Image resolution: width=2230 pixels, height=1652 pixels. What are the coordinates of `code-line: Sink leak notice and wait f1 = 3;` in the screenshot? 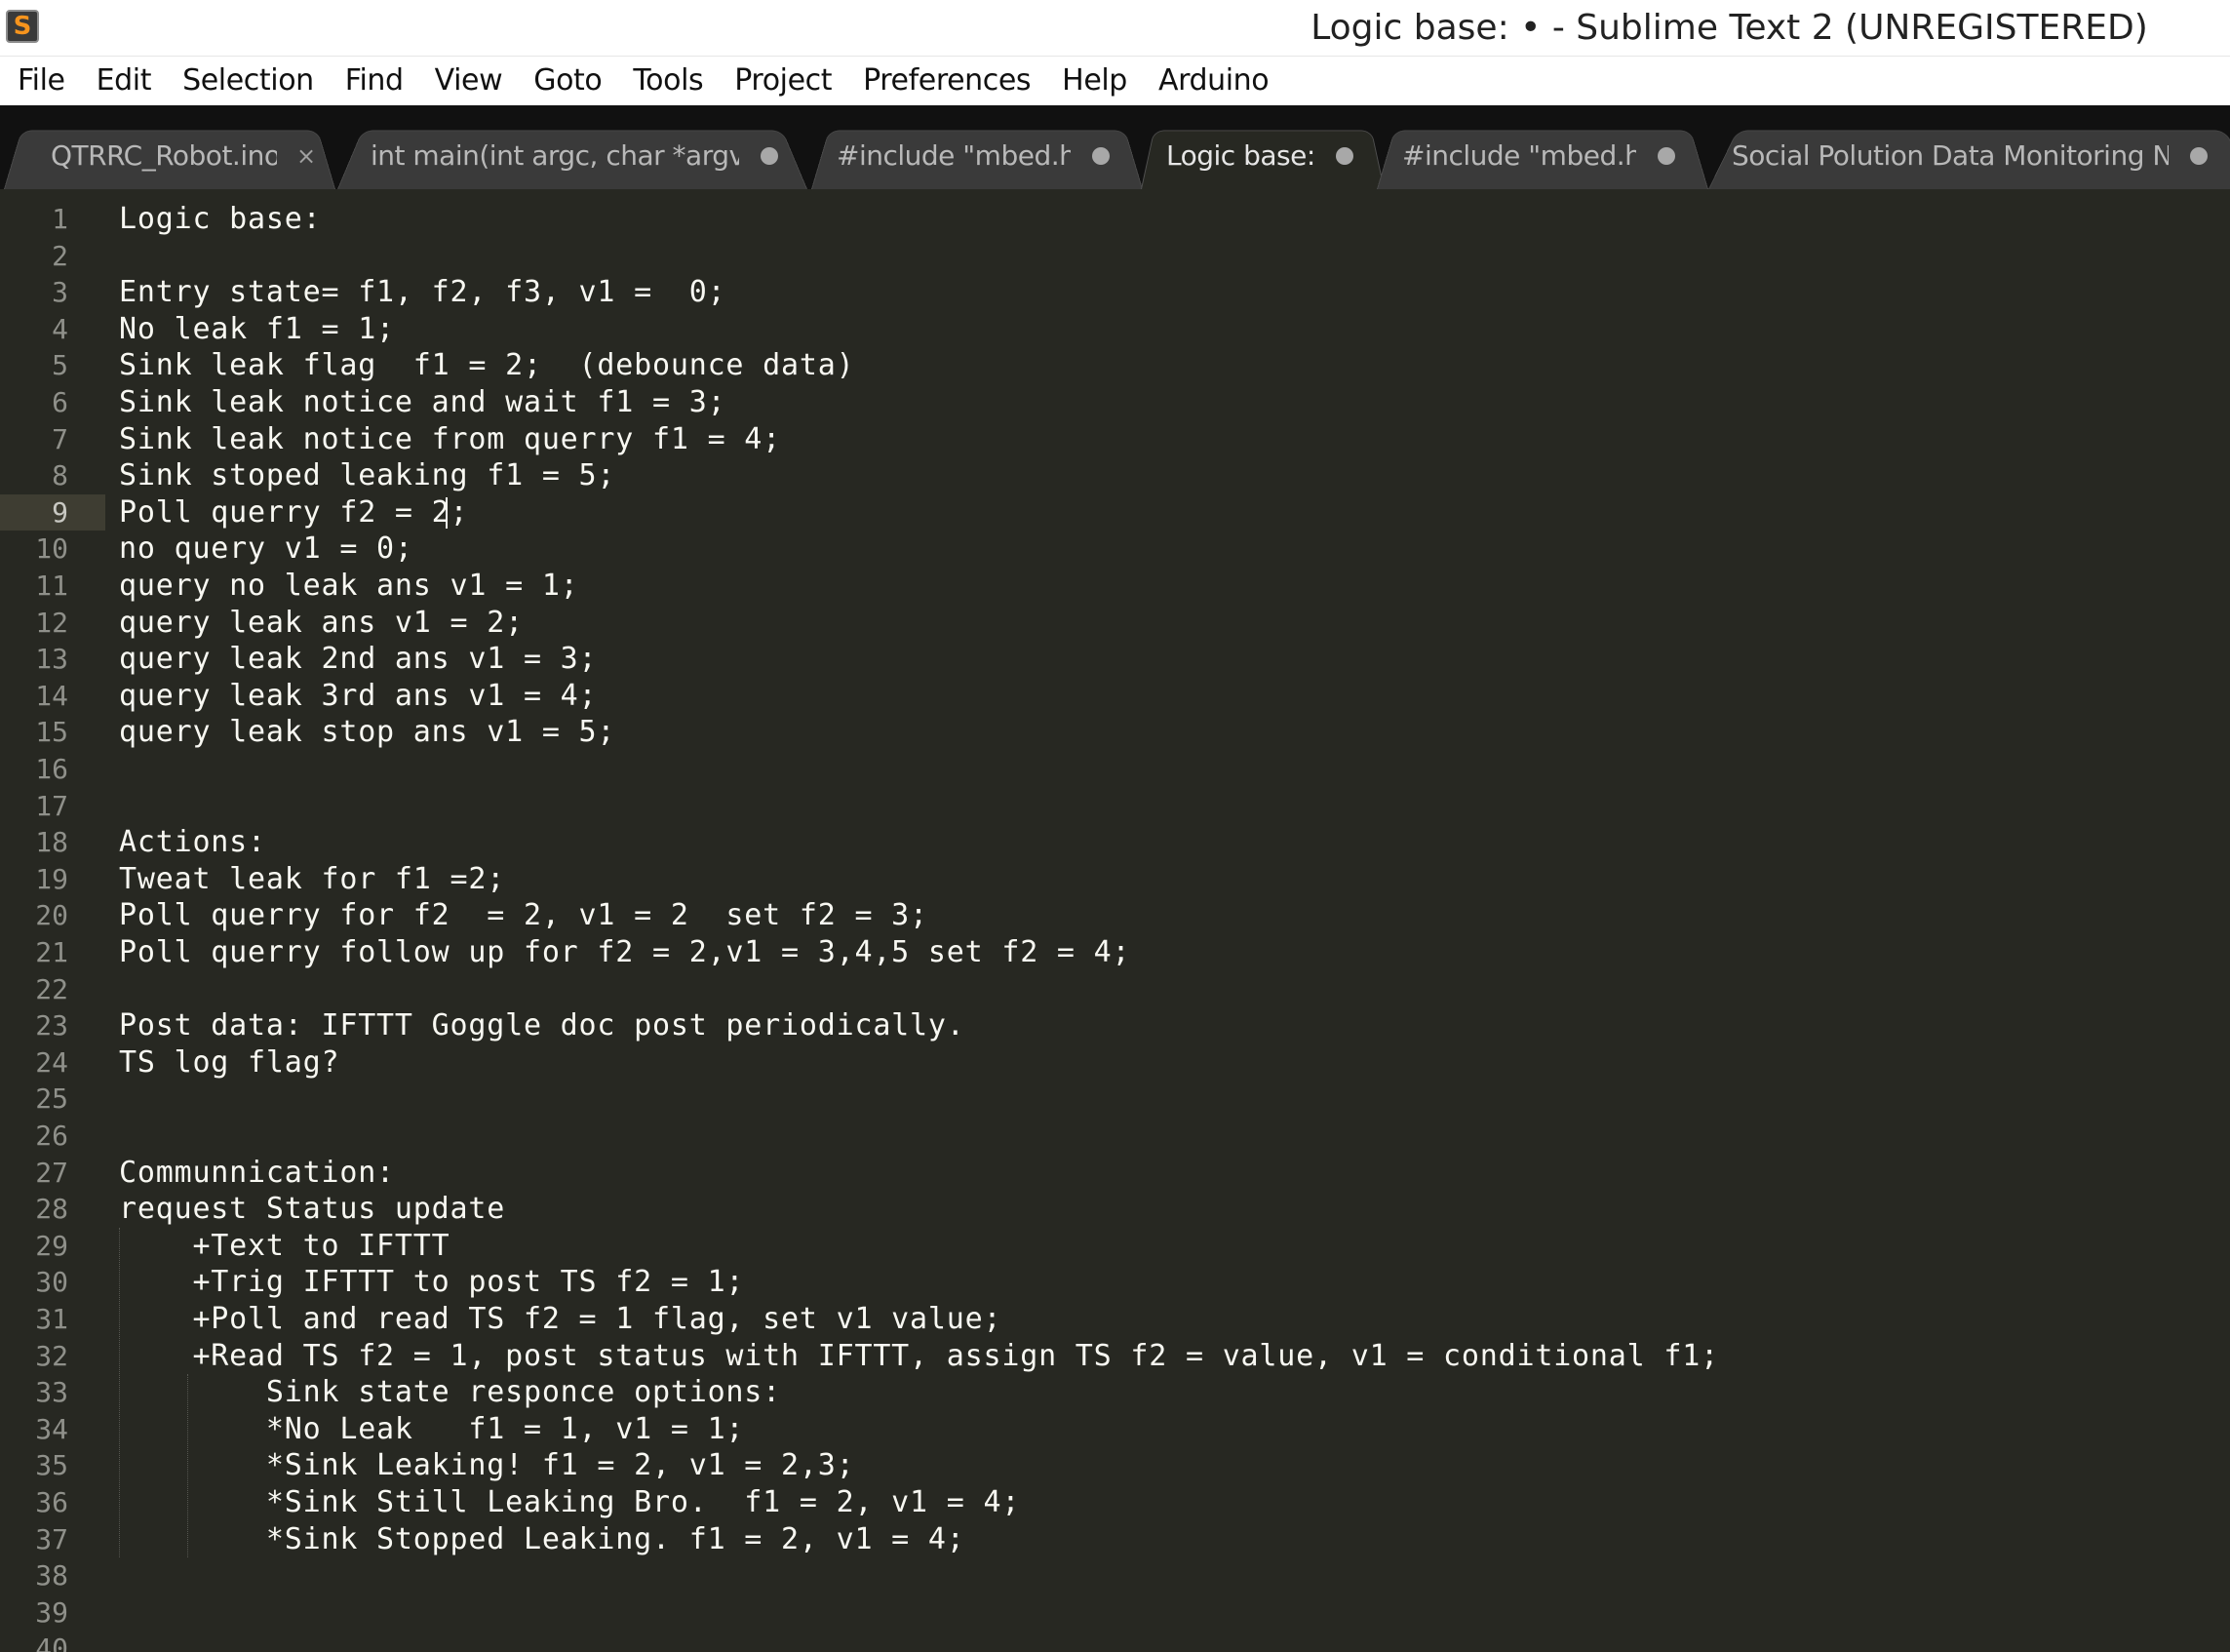 It's located at (422, 402).